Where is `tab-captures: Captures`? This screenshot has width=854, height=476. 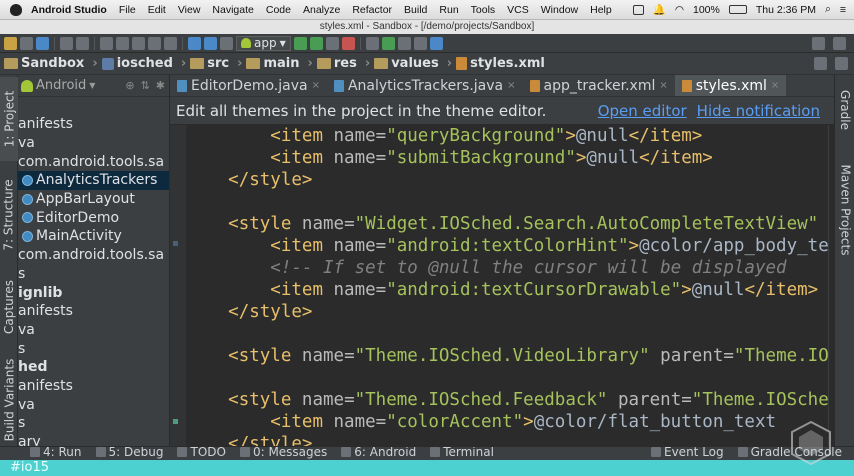
tab-captures: Captures is located at coordinates (9, 307).